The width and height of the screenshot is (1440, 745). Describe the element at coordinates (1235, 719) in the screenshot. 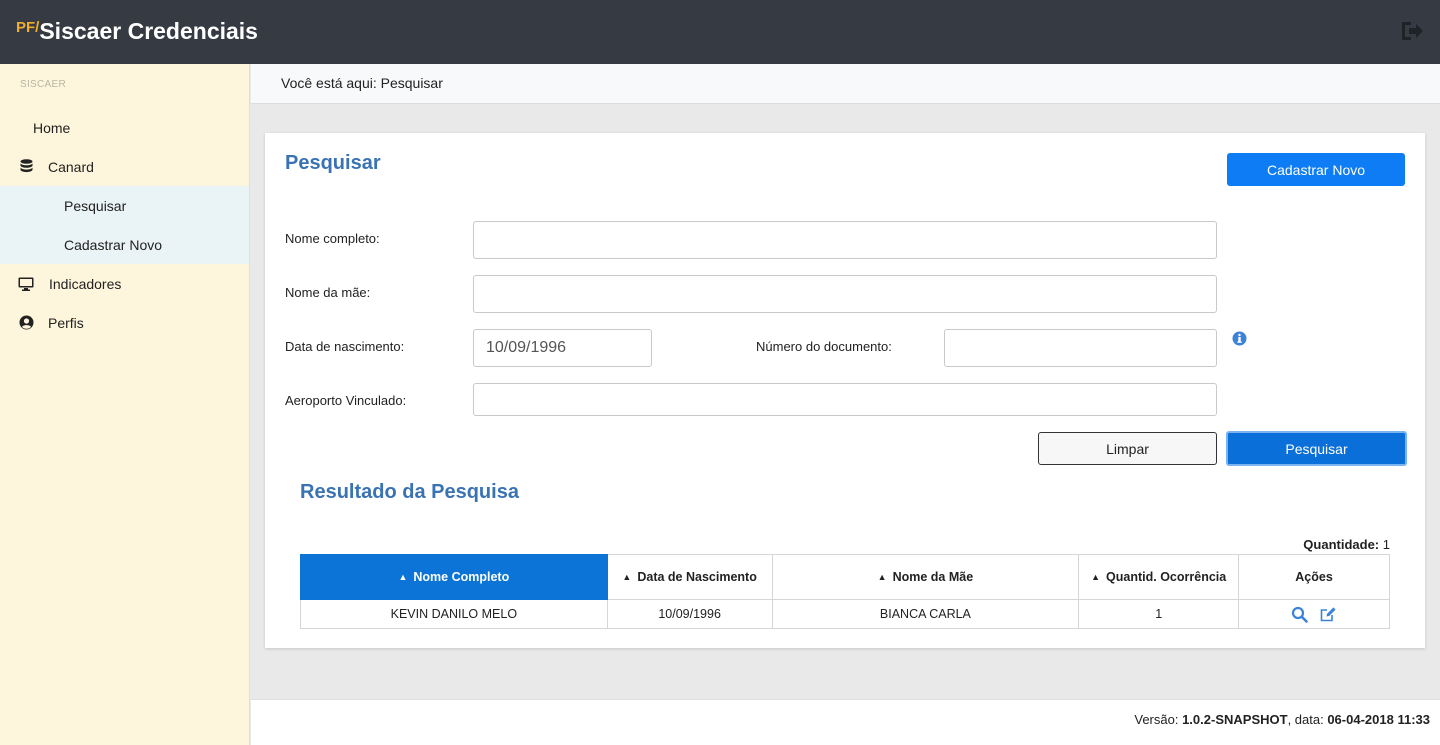

I see `version-value: 1.0.2-SNAPSHOT` at that location.